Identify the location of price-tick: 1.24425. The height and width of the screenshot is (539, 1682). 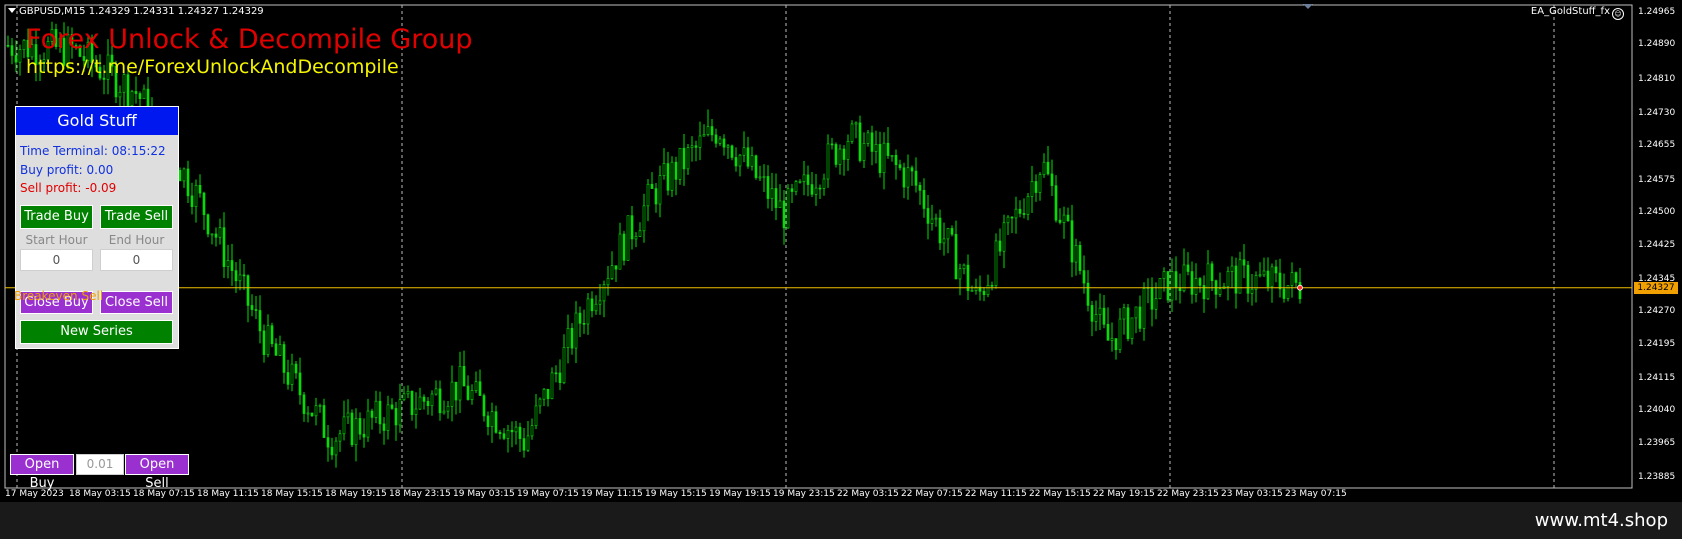
(1657, 244).